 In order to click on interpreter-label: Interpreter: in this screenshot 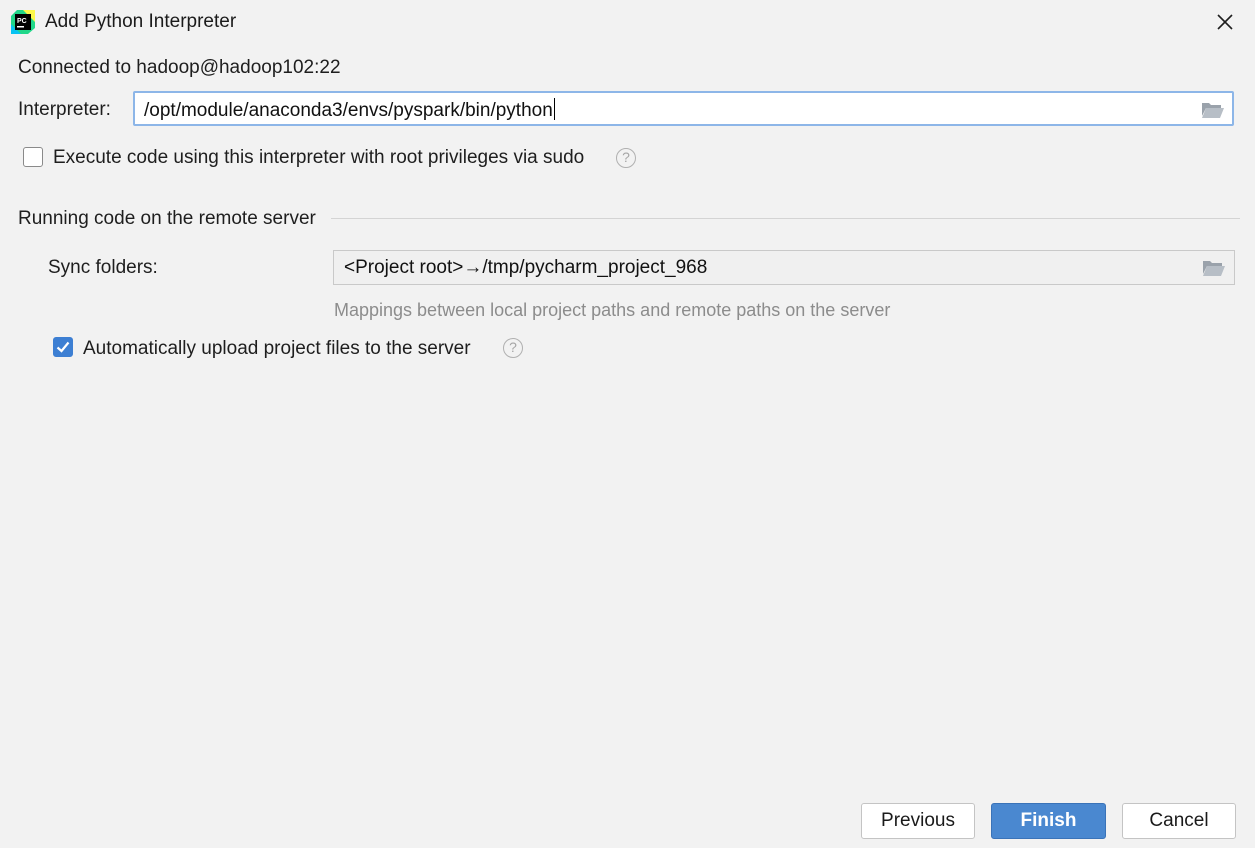, I will do `click(64, 109)`.